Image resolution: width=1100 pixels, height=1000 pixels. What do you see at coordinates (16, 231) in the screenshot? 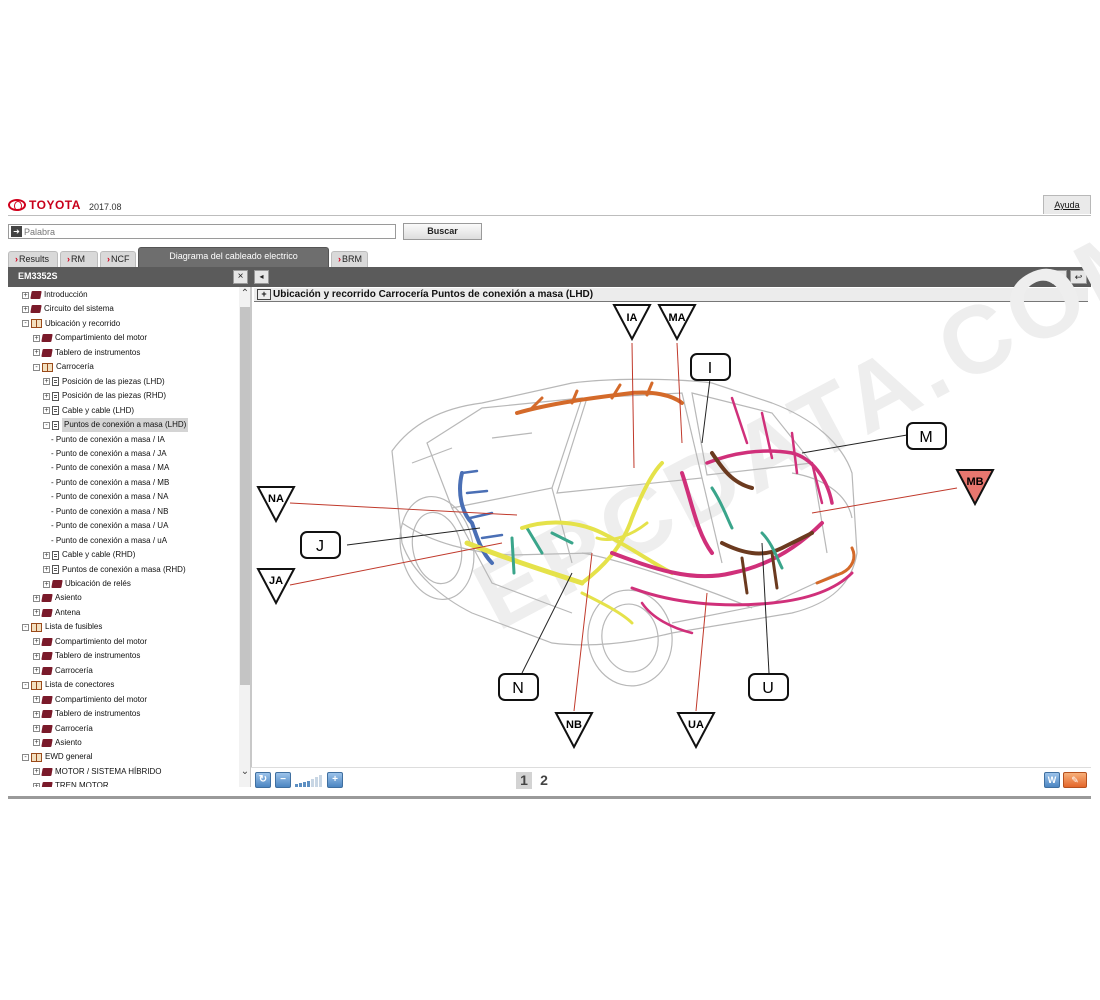
I see `search-arrow-icon: ➜` at bounding box center [16, 231].